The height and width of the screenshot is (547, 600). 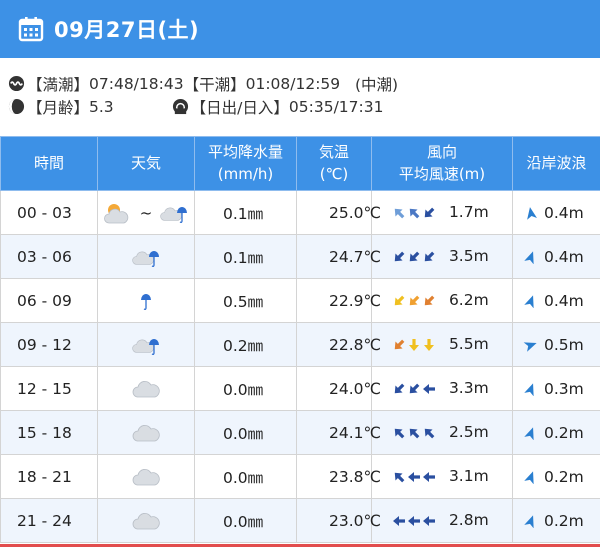 I want to click on col-wave: 沿岸波浪, so click(x=556, y=163).